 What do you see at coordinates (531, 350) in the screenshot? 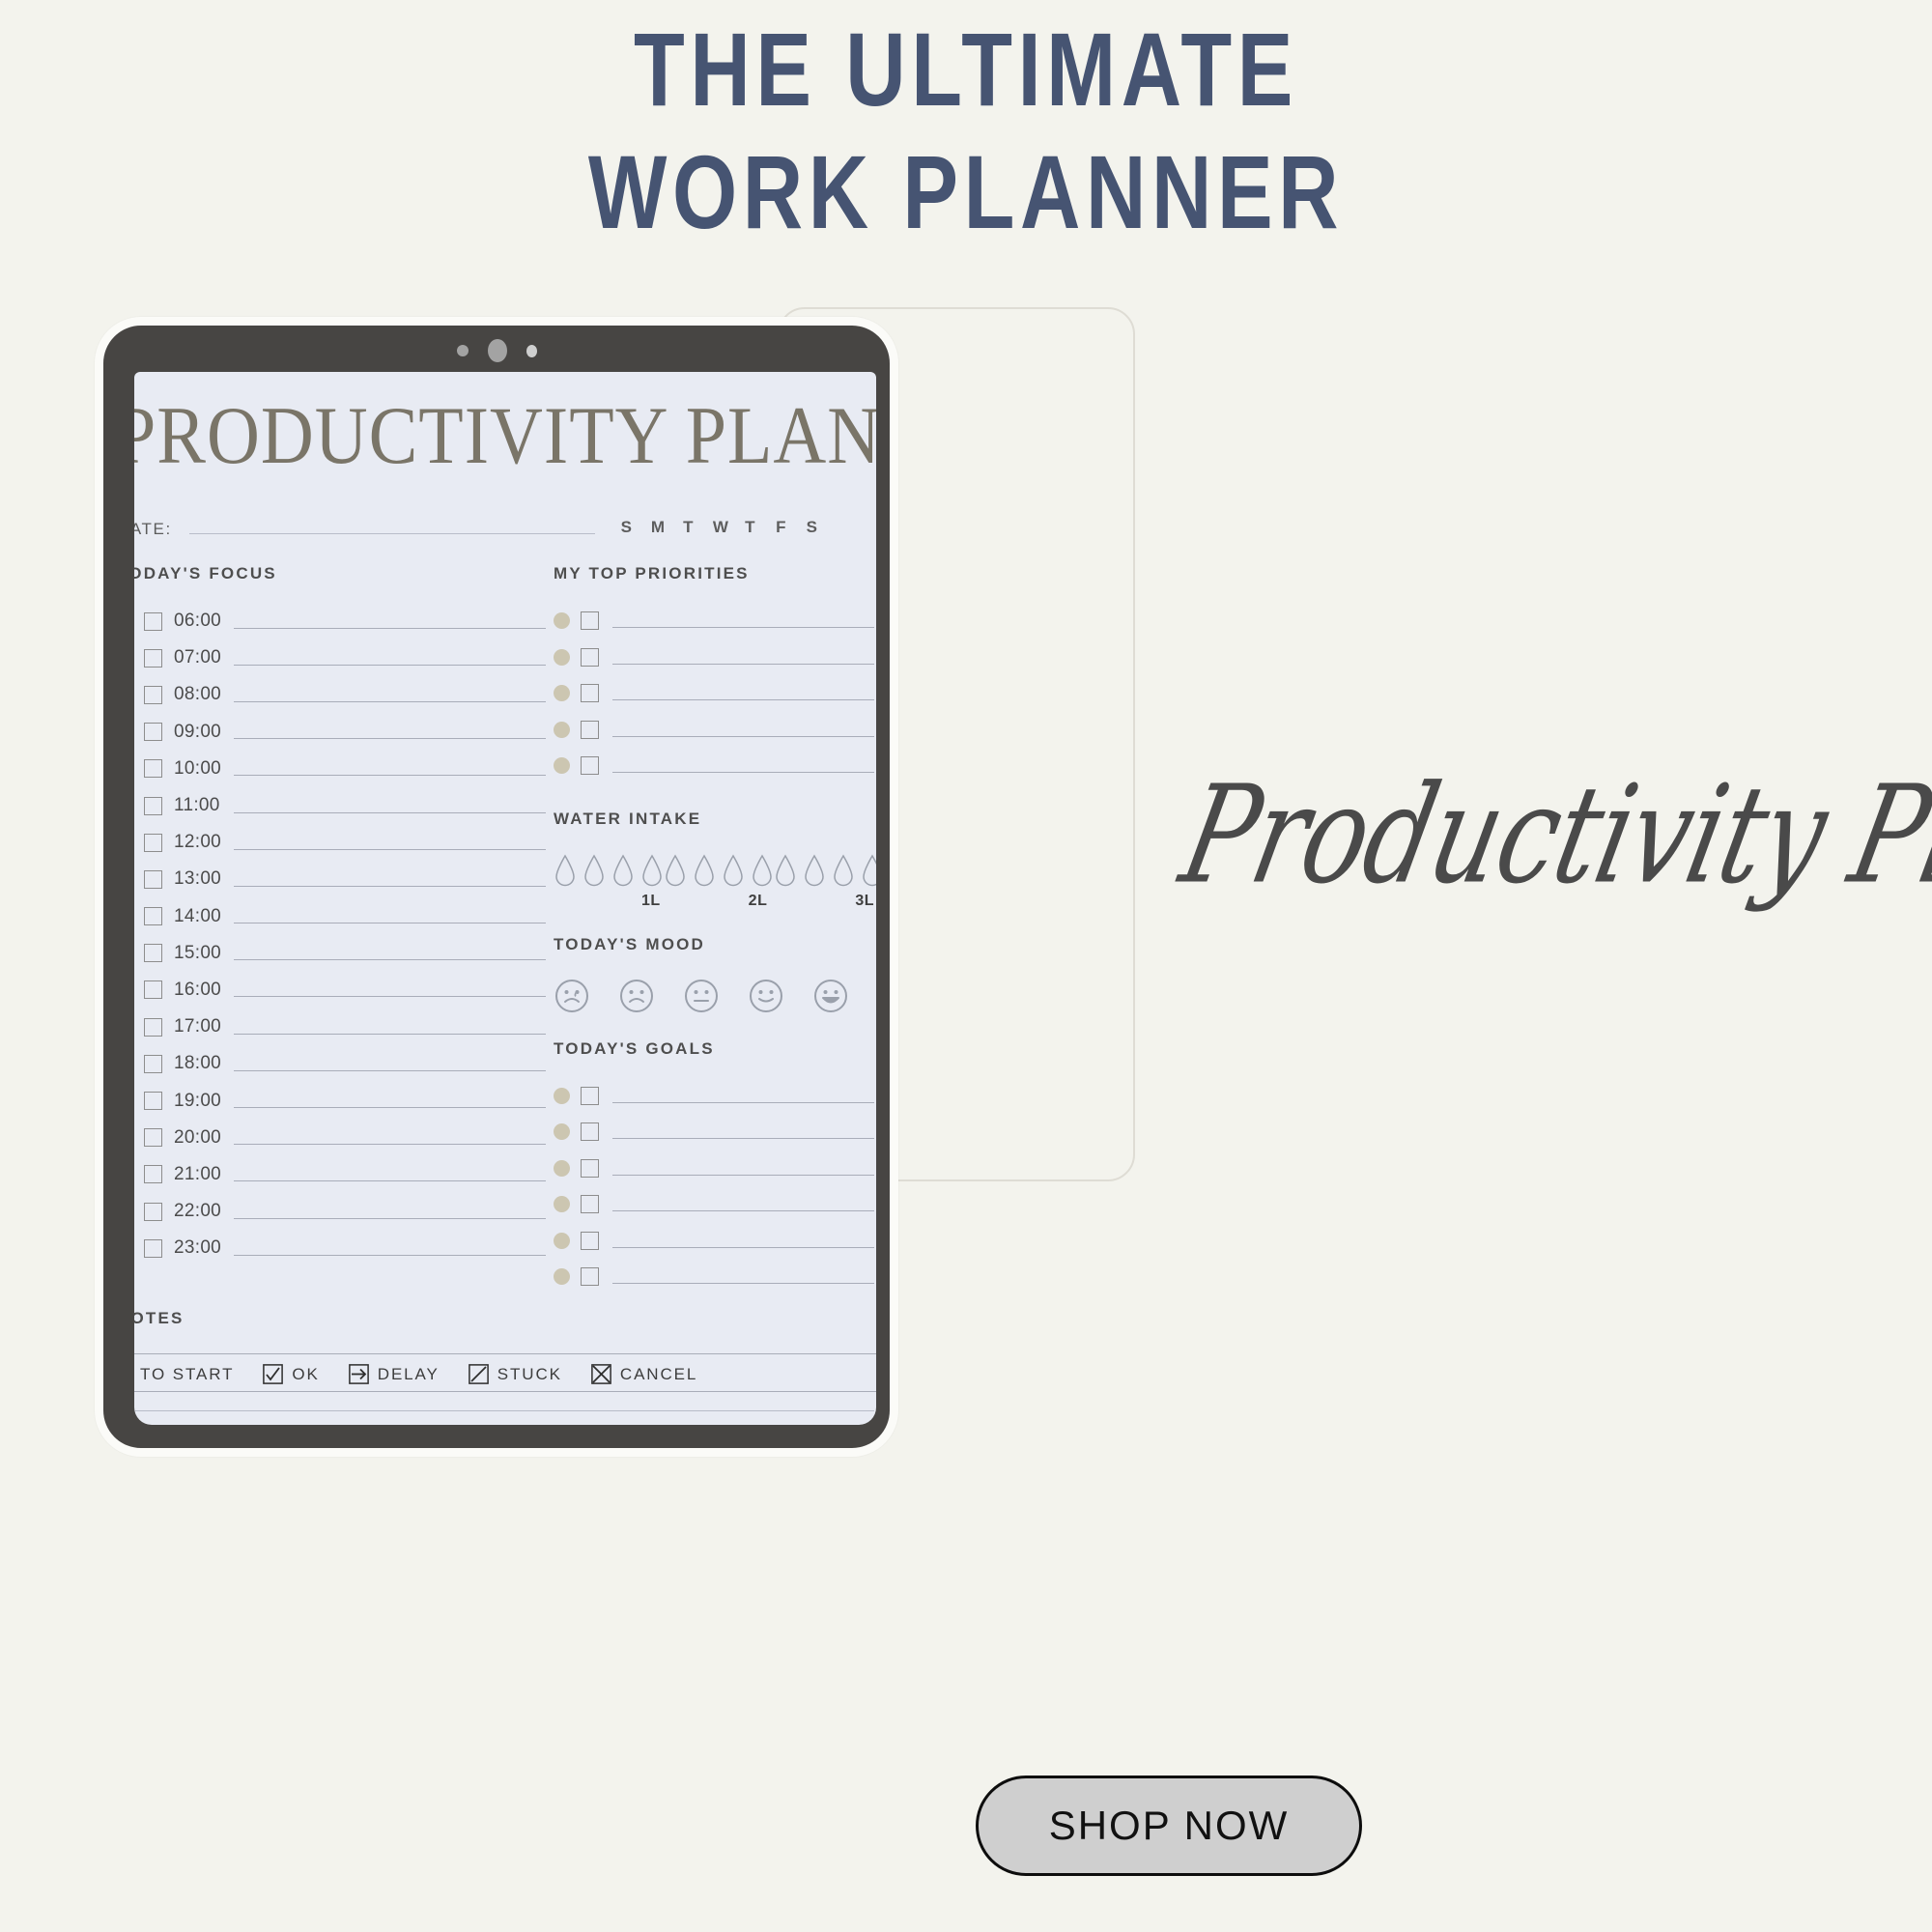
I see `camera-light-icon` at bounding box center [531, 350].